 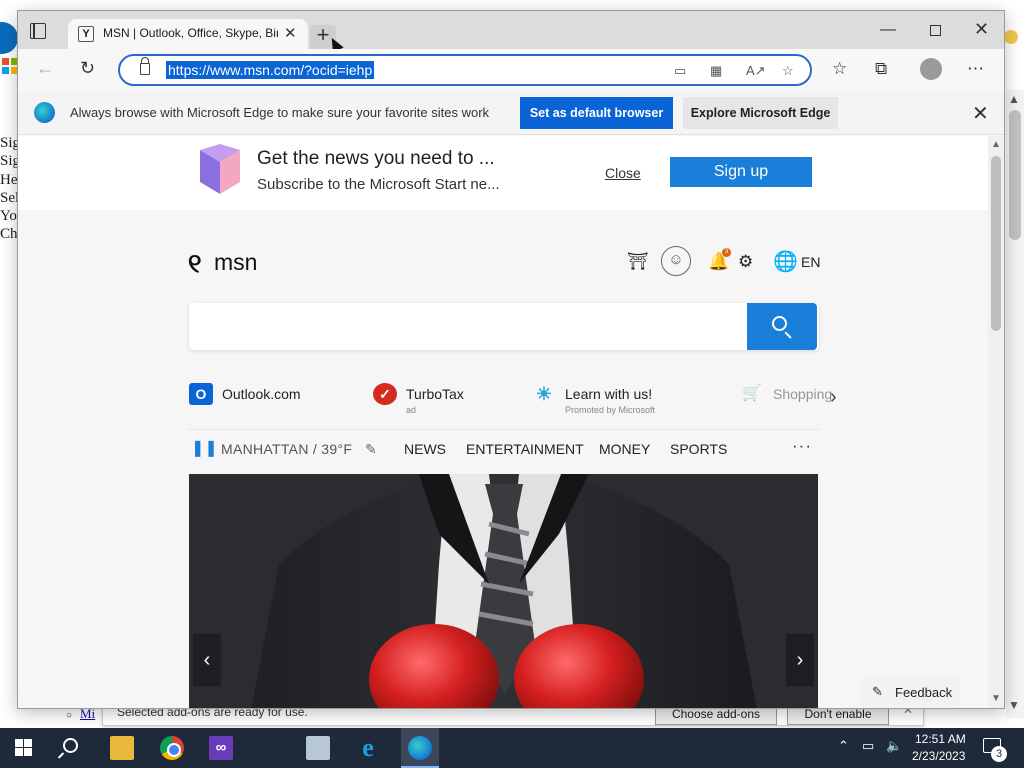 What do you see at coordinates (726, 252) in the screenshot?
I see `notification-count-badge: 3` at bounding box center [726, 252].